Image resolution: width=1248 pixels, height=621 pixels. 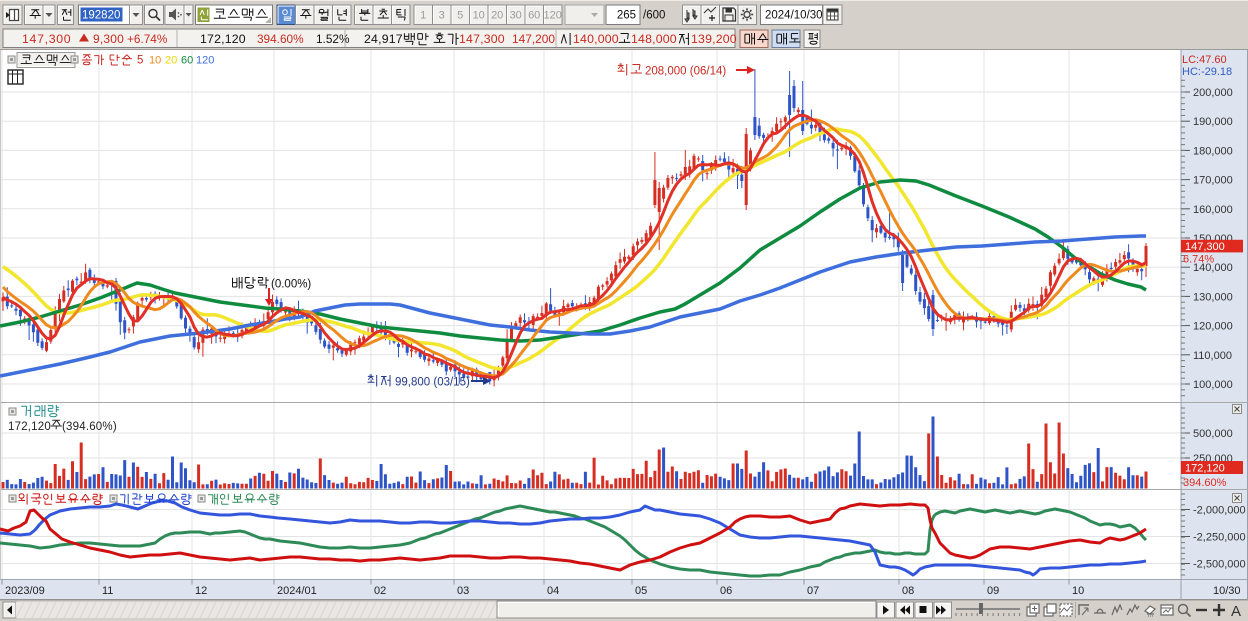 I want to click on svg-text: 130,000, so click(x=1213, y=297).